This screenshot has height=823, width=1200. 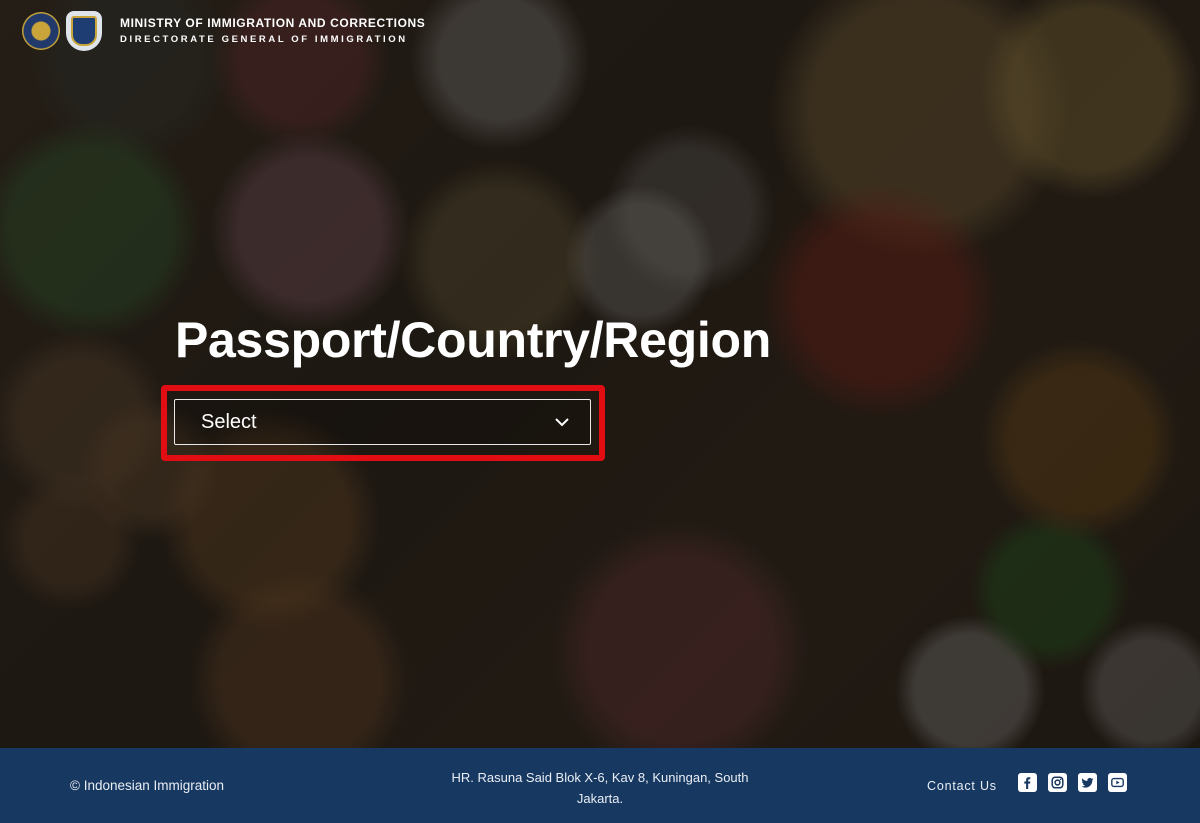 I want to click on instagram-icon, so click(x=1057, y=782).